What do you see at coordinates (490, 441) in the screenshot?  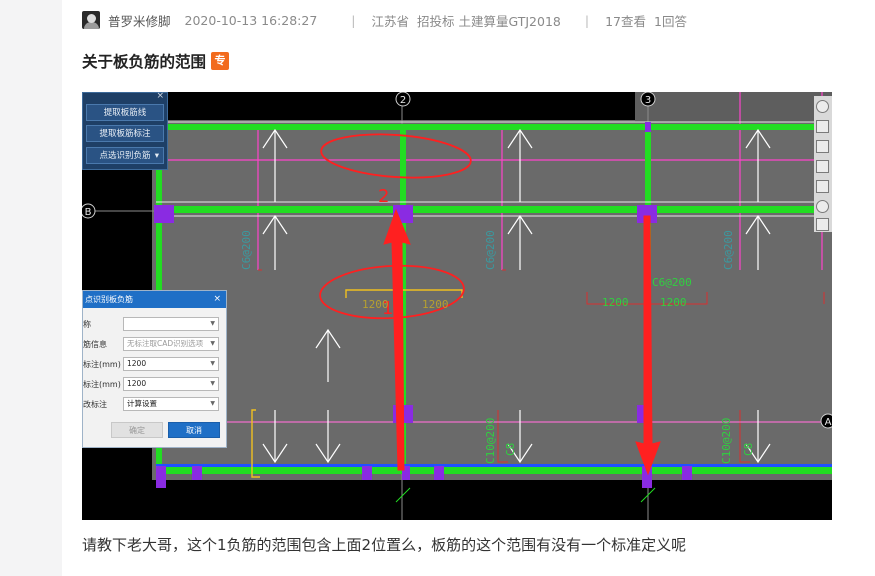 I see `rebar-text-c10-200: C10@200` at bounding box center [490, 441].